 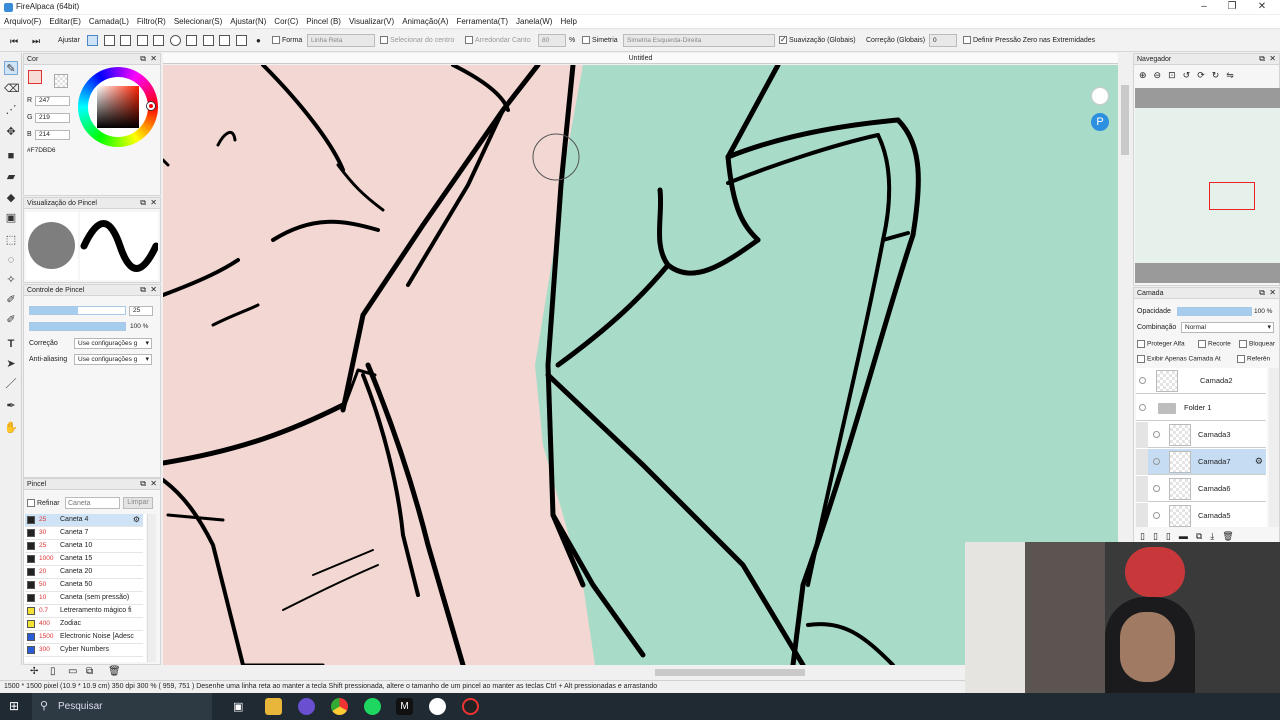 I want to click on reference-checkbox, so click(x=1241, y=359).